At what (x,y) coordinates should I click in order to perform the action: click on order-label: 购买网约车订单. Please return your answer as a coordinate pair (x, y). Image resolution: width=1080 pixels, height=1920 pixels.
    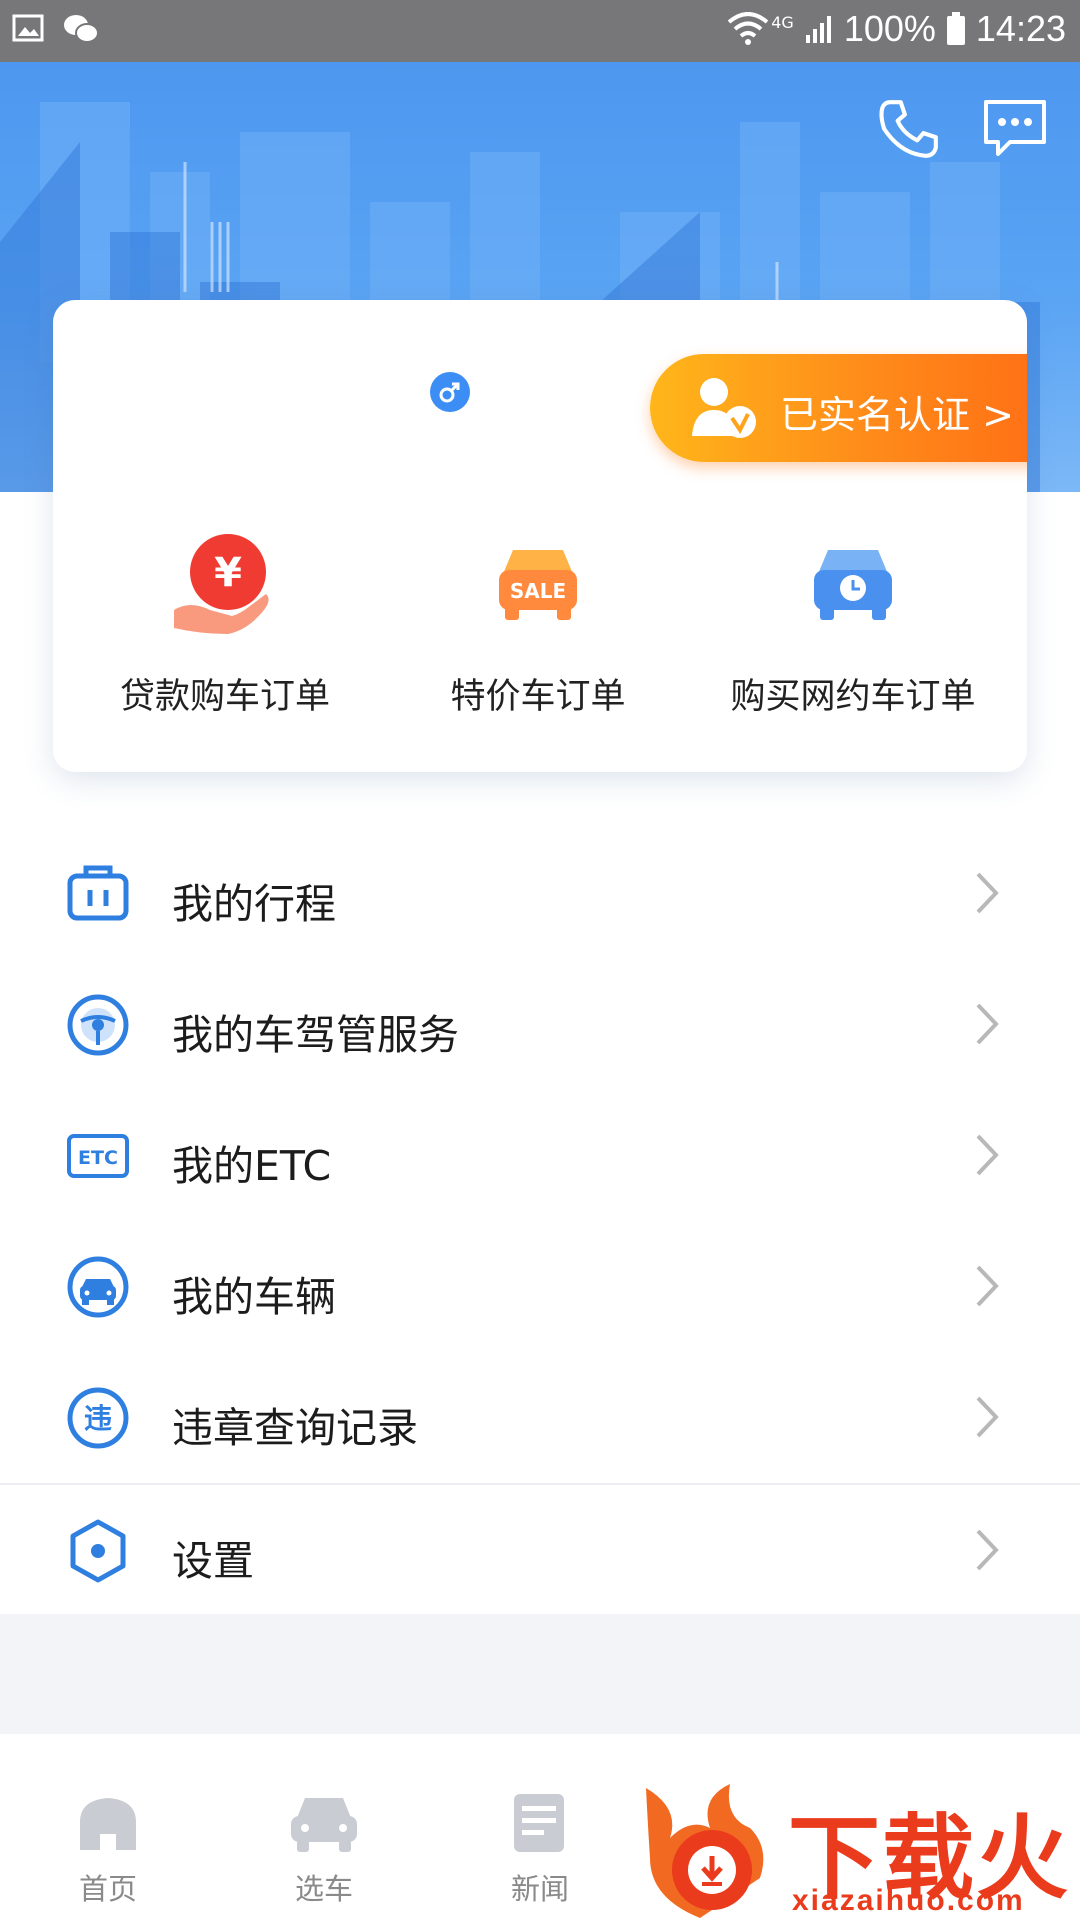
    Looking at the image, I should click on (853, 697).